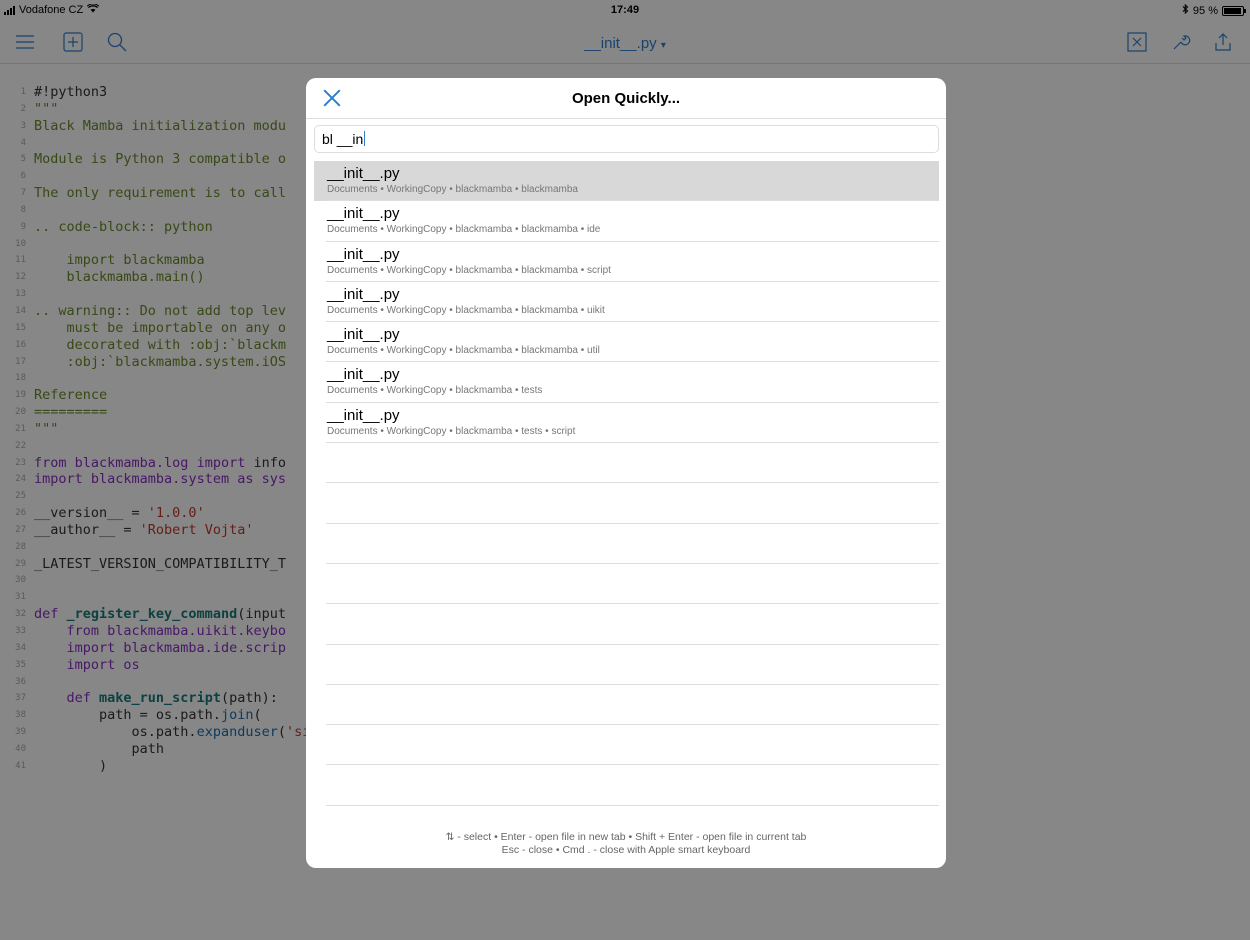 This screenshot has width=1250, height=940. Describe the element at coordinates (365, 138) in the screenshot. I see `text-cursor` at that location.